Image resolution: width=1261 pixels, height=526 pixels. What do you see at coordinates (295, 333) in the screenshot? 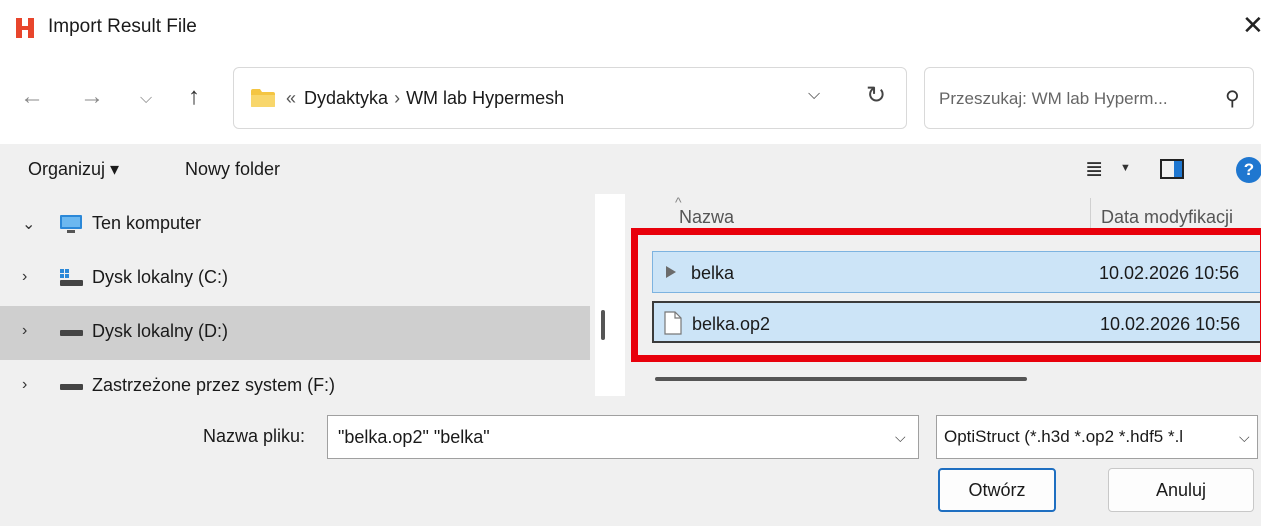
I see `tree-item-drive-d: › Dysk lokalny (D:)` at bounding box center [295, 333].